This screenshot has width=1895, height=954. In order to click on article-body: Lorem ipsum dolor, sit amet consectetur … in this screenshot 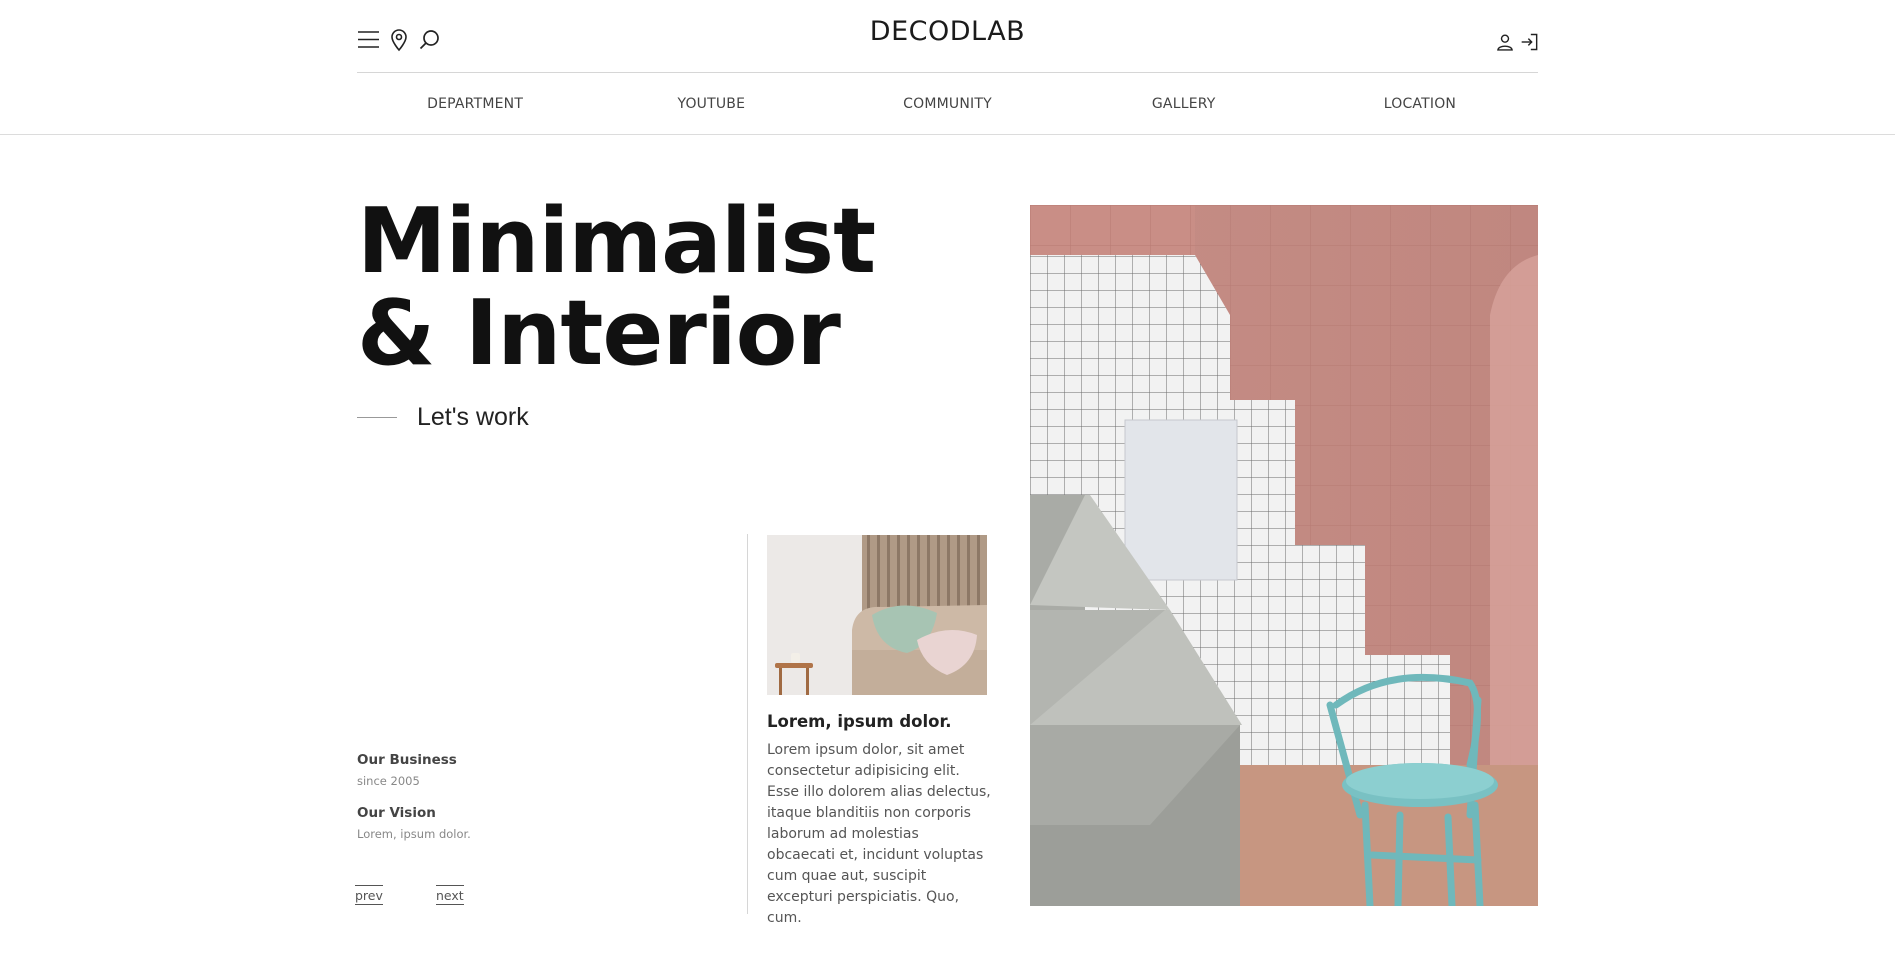, I will do `click(879, 834)`.